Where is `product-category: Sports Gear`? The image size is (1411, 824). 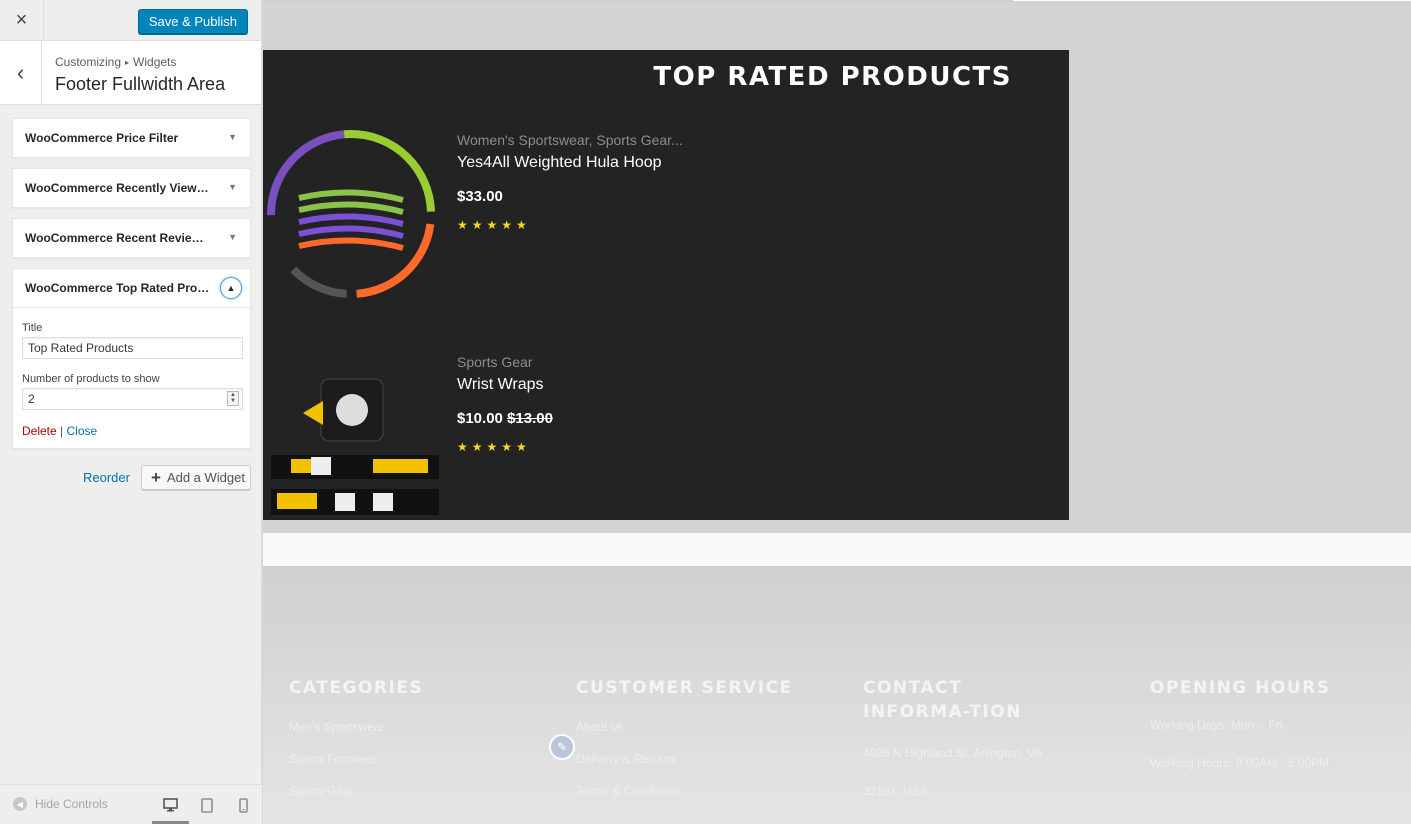 product-category: Sports Gear is located at coordinates (494, 362).